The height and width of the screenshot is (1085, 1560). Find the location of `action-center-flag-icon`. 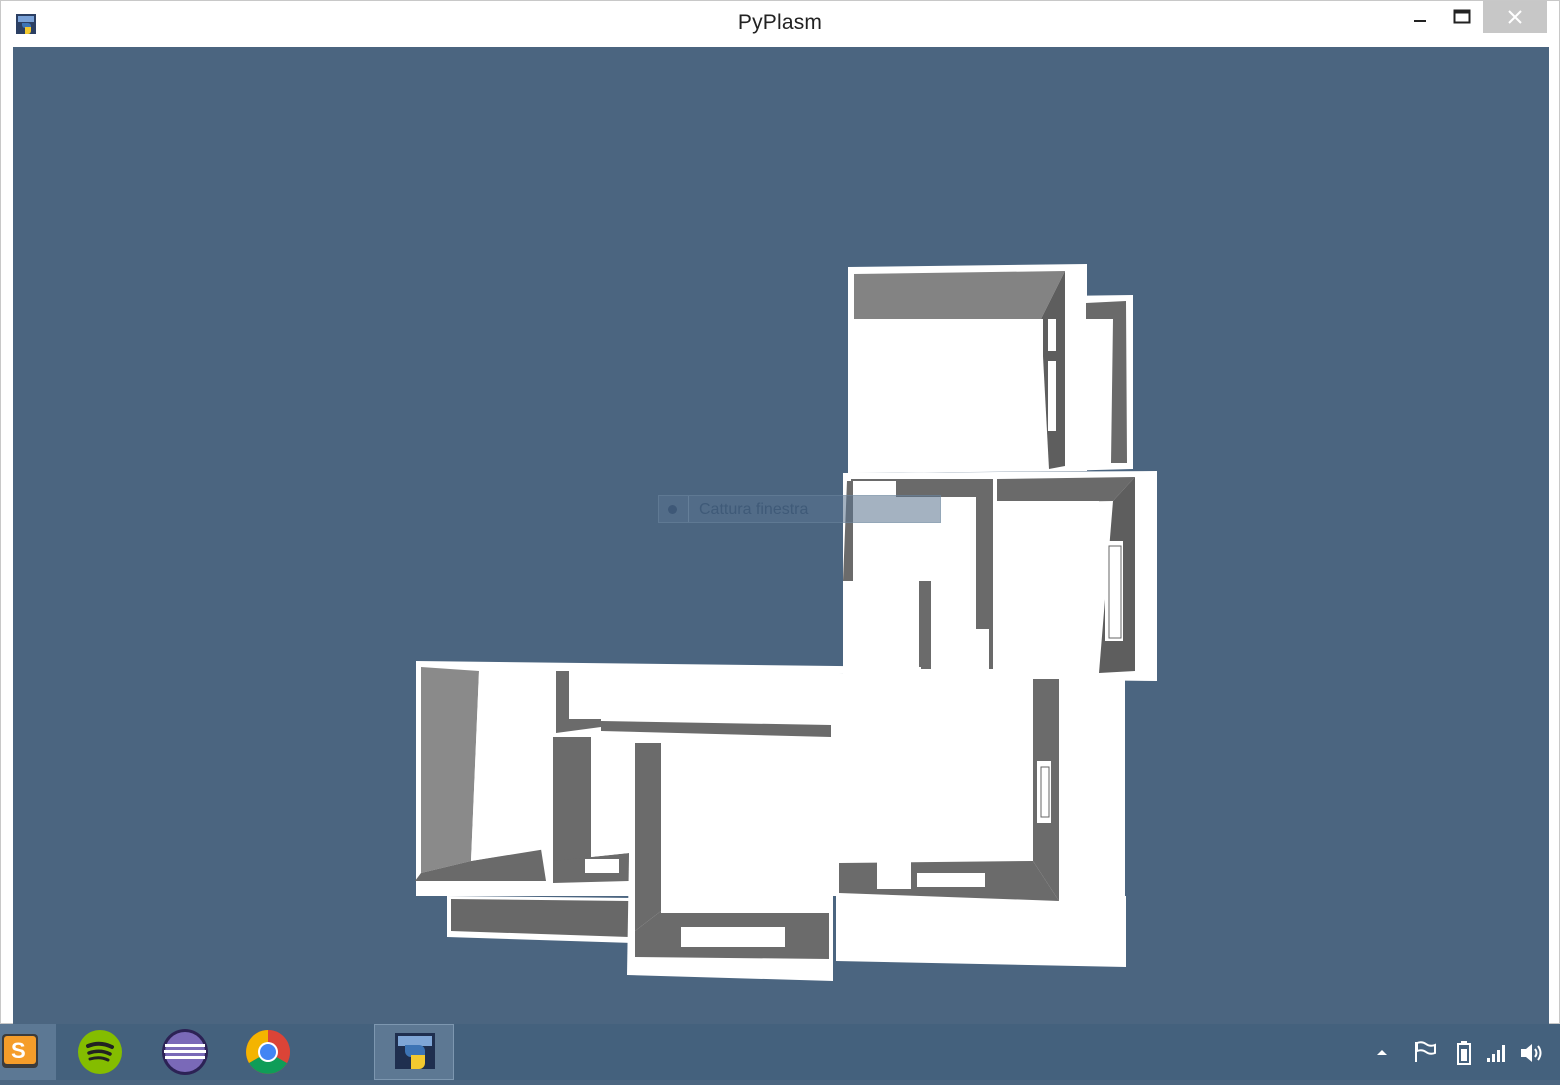

action-center-flag-icon is located at coordinates (1425, 1052).